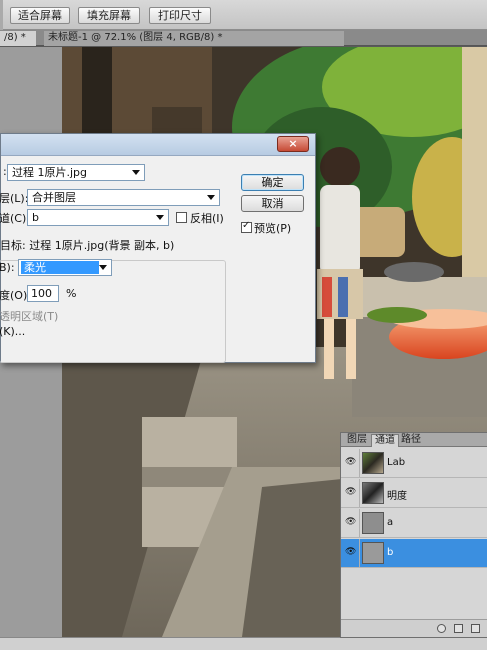  Describe the element at coordinates (207, 218) in the screenshot. I see `invert-label: 反相(I)` at that location.